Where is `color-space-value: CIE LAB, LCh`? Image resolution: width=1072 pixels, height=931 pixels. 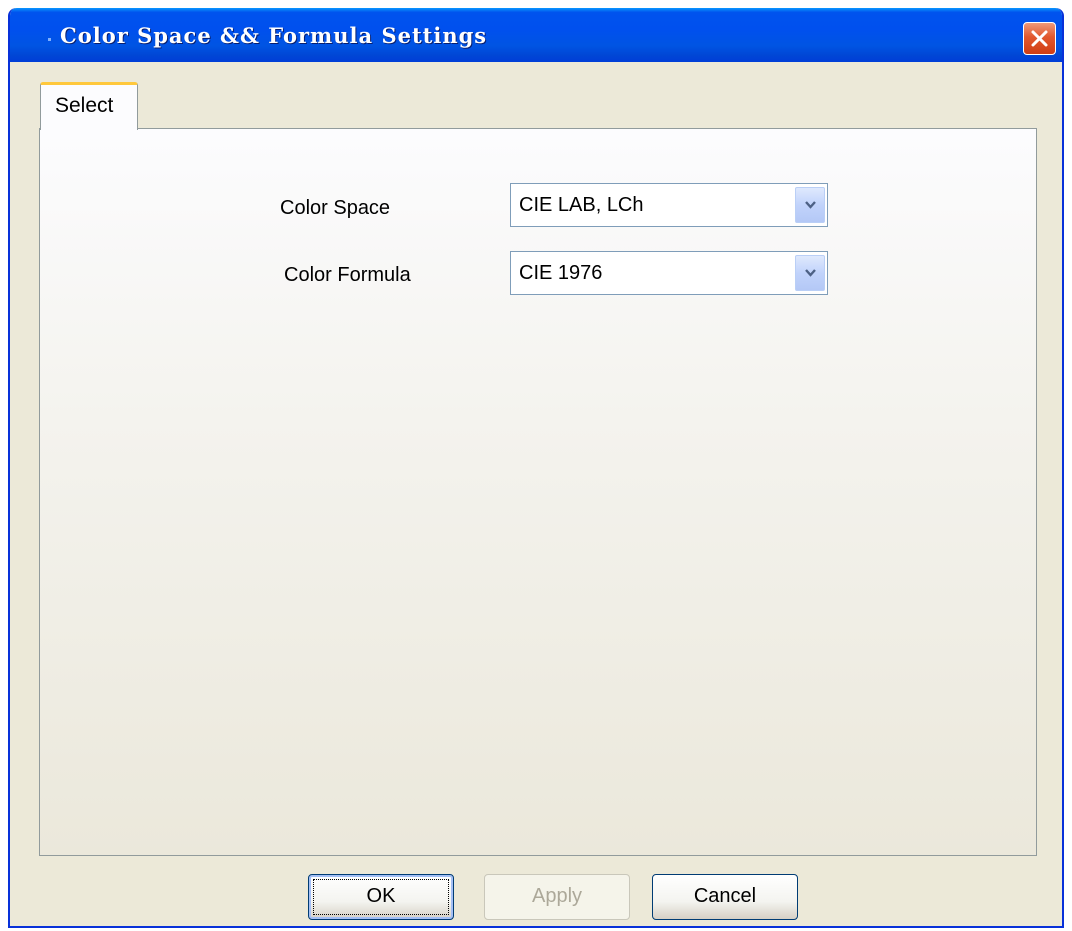 color-space-value: CIE LAB, LCh is located at coordinates (581, 205).